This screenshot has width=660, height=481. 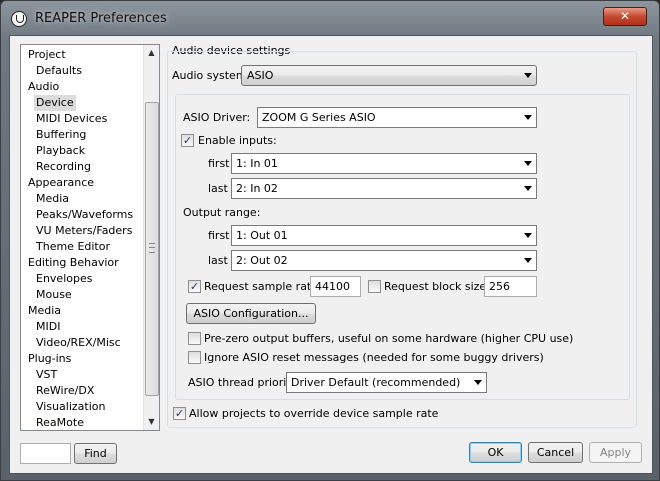 What do you see at coordinates (63, 167) in the screenshot?
I see `tree-item: Recording` at bounding box center [63, 167].